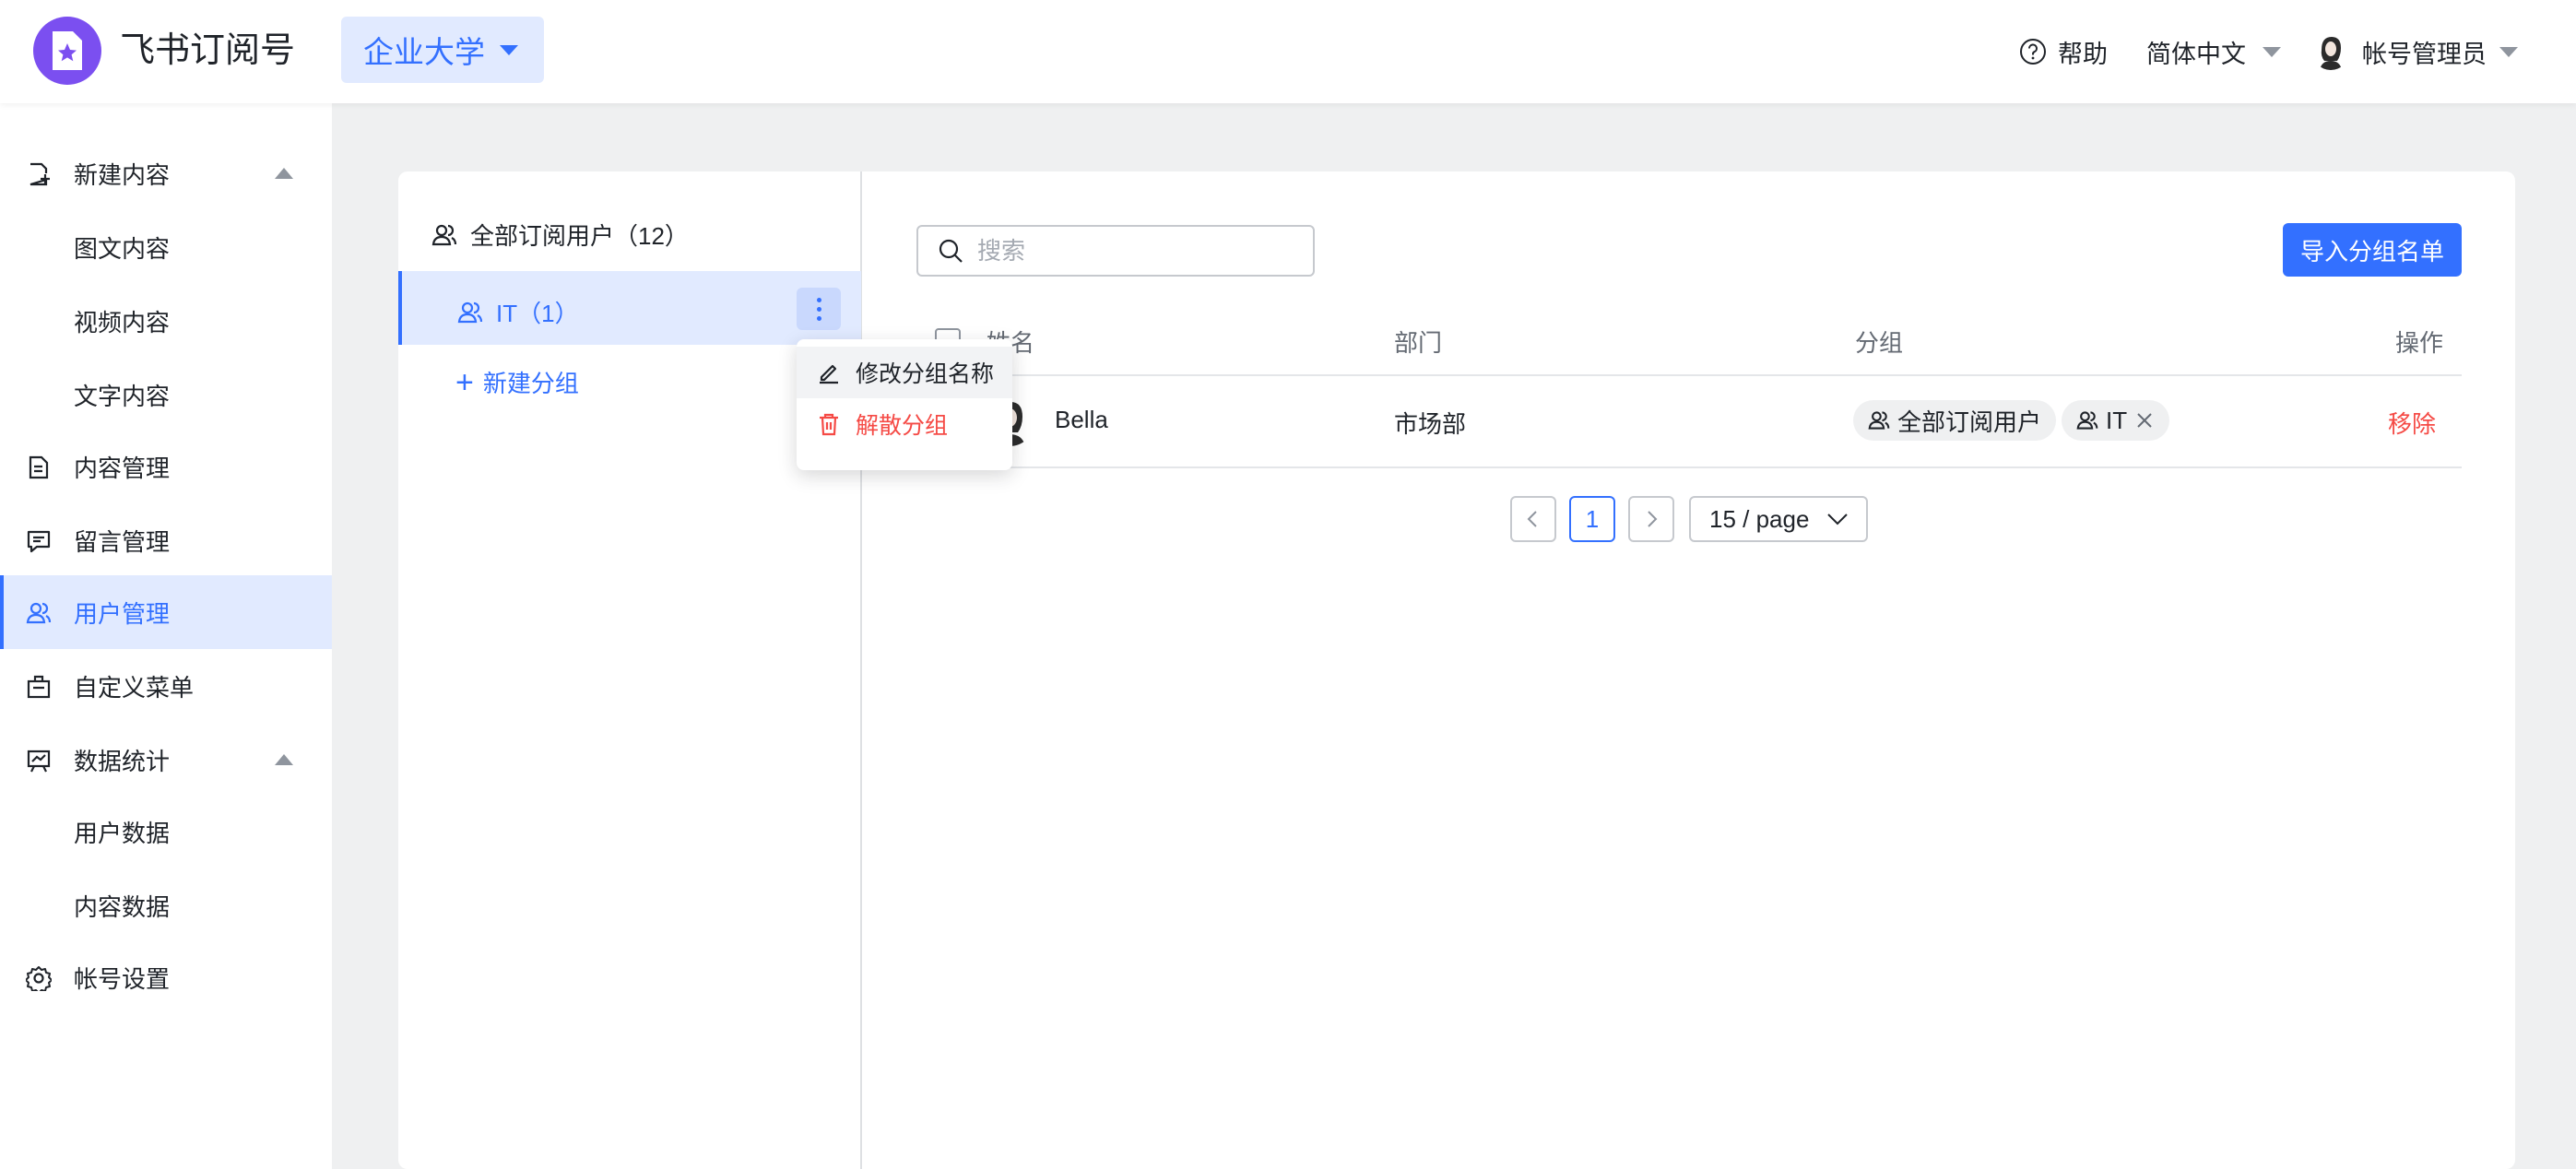 The width and height of the screenshot is (2576, 1169). What do you see at coordinates (122, 468) in the screenshot?
I see `sidebar-item-label: 内容管理` at bounding box center [122, 468].